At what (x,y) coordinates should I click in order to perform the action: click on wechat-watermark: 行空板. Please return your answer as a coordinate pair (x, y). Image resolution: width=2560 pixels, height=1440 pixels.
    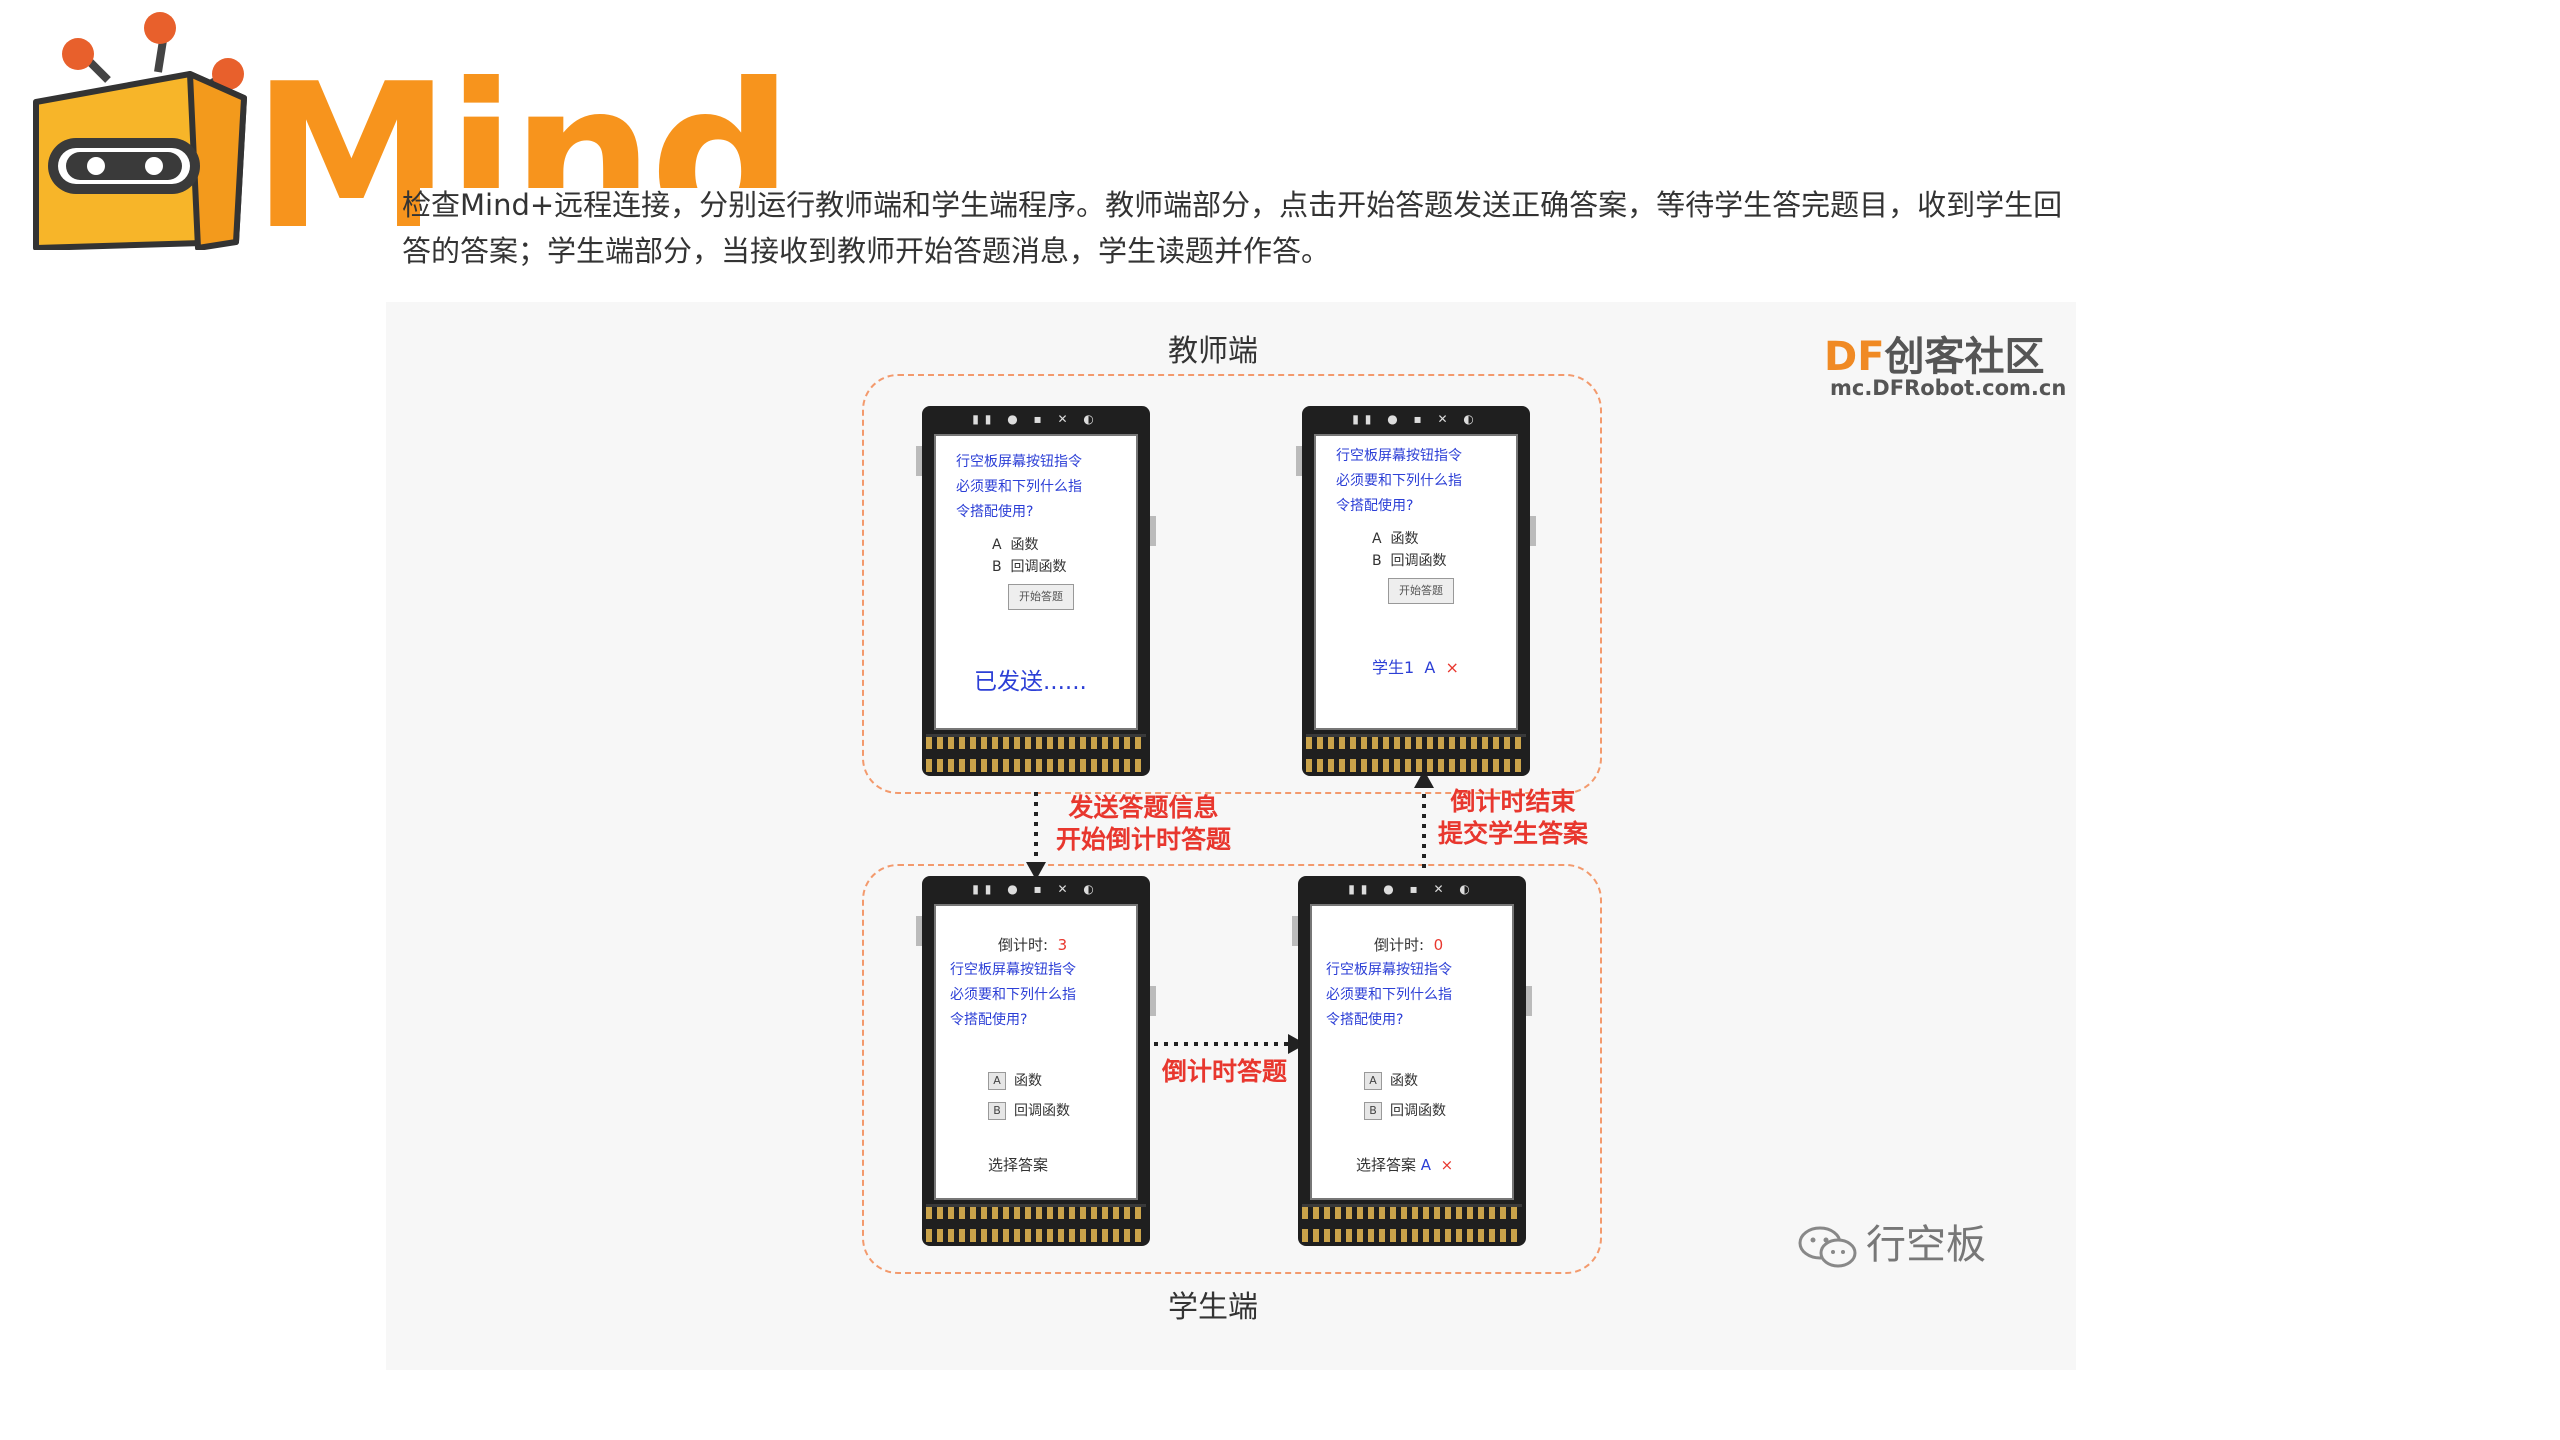
    Looking at the image, I should click on (1891, 1241).